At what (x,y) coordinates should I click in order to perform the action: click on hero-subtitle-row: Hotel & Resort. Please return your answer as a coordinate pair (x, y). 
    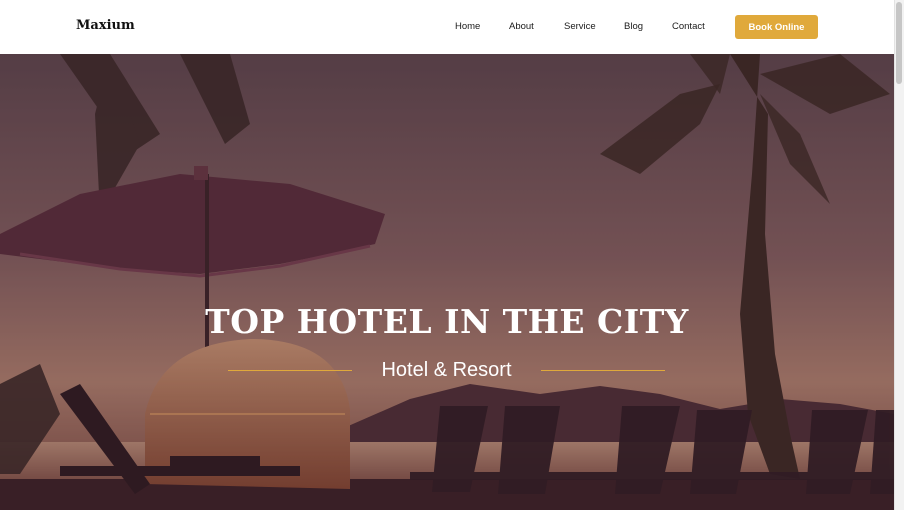
    Looking at the image, I should click on (447, 371).